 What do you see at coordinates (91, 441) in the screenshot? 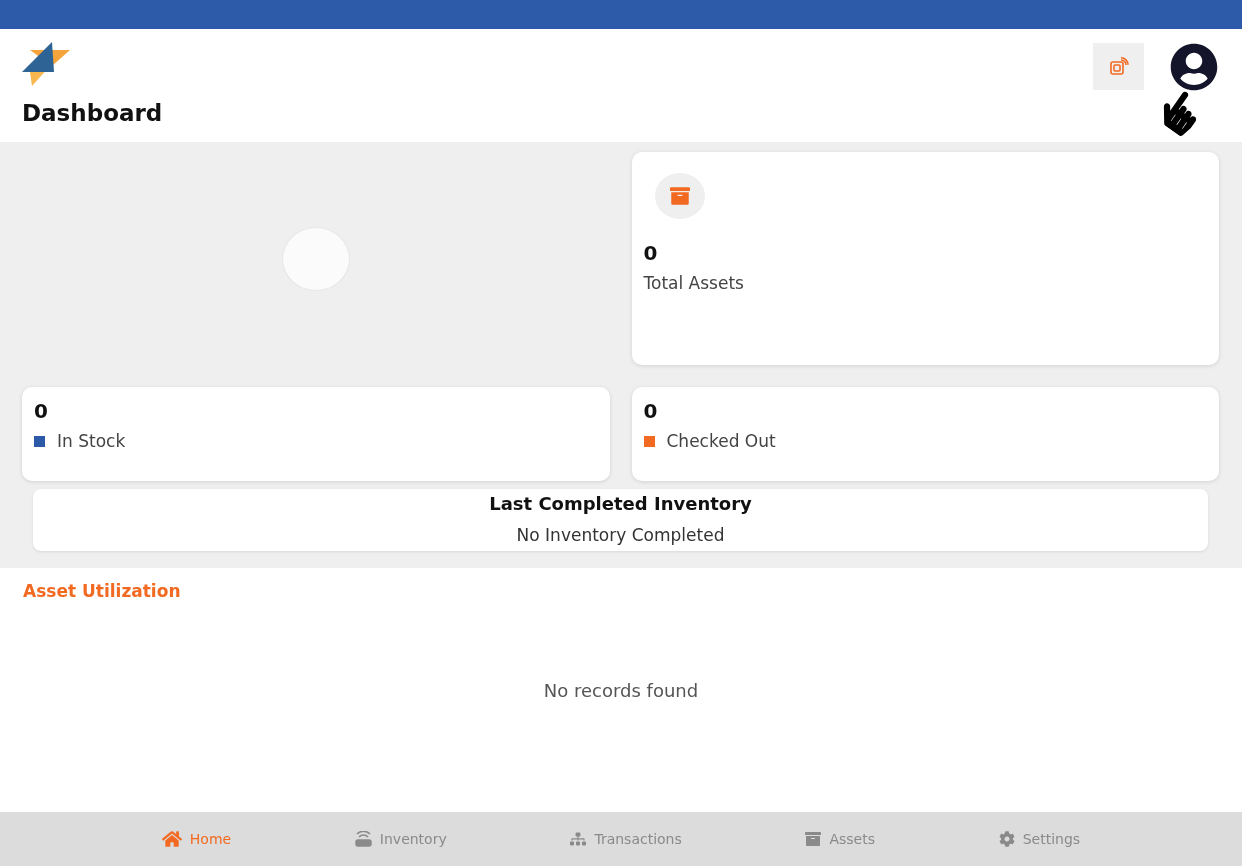
I see `stat-label: In Stock` at bounding box center [91, 441].